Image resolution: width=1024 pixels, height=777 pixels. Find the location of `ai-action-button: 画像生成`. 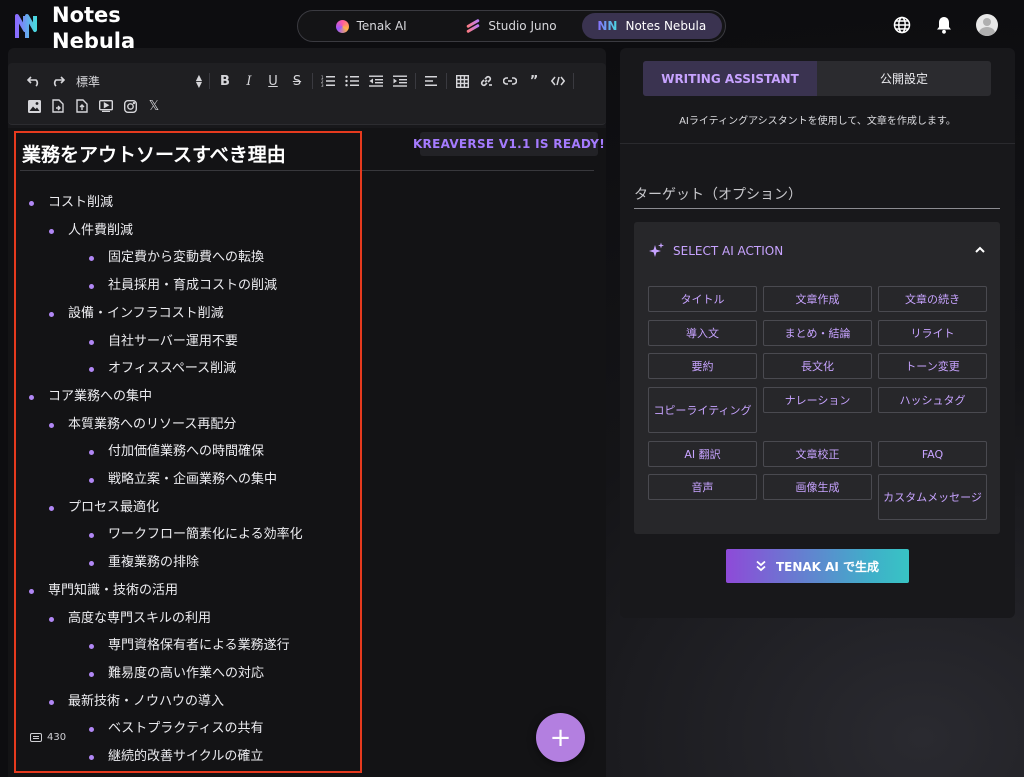

ai-action-button: 画像生成 is located at coordinates (817, 487).